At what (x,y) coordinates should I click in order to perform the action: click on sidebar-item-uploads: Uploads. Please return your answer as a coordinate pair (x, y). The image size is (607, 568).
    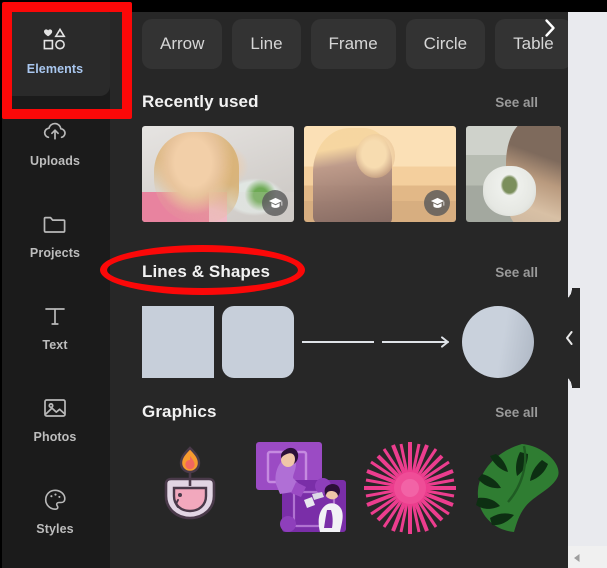
    Looking at the image, I should click on (55, 142).